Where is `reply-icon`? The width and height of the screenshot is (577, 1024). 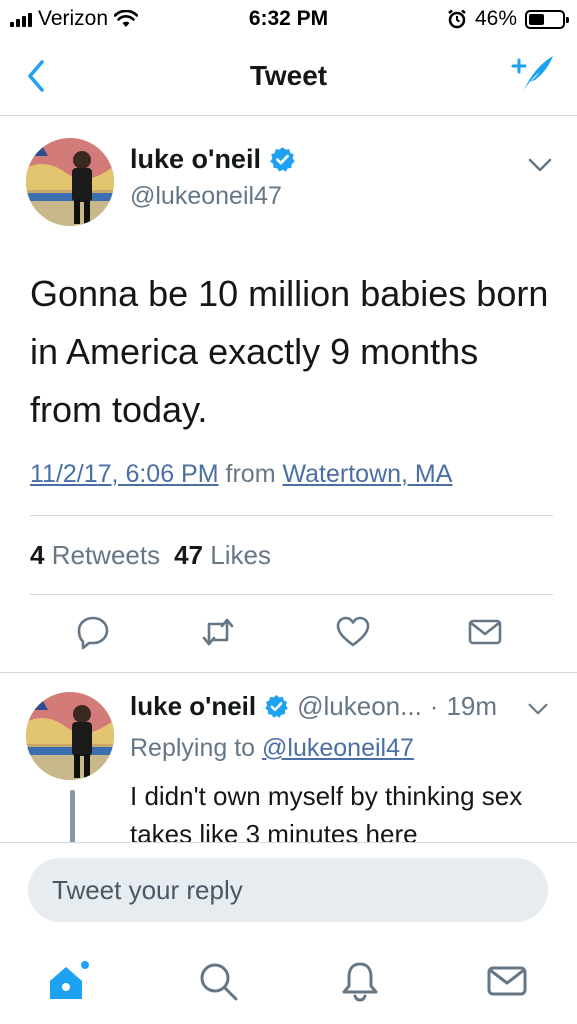
reply-icon is located at coordinates (93, 632).